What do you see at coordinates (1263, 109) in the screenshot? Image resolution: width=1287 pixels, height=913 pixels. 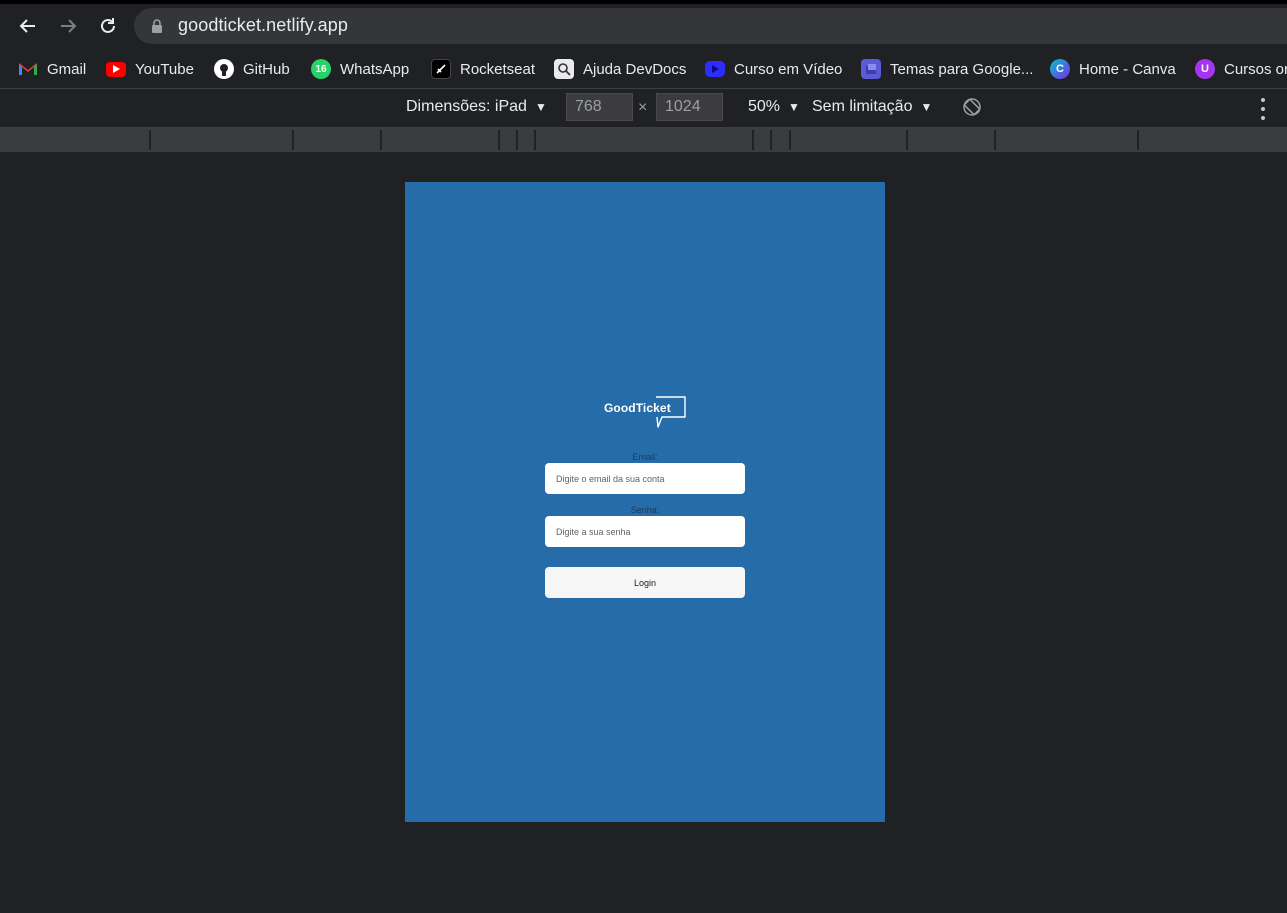 I see `more-options-icon` at bounding box center [1263, 109].